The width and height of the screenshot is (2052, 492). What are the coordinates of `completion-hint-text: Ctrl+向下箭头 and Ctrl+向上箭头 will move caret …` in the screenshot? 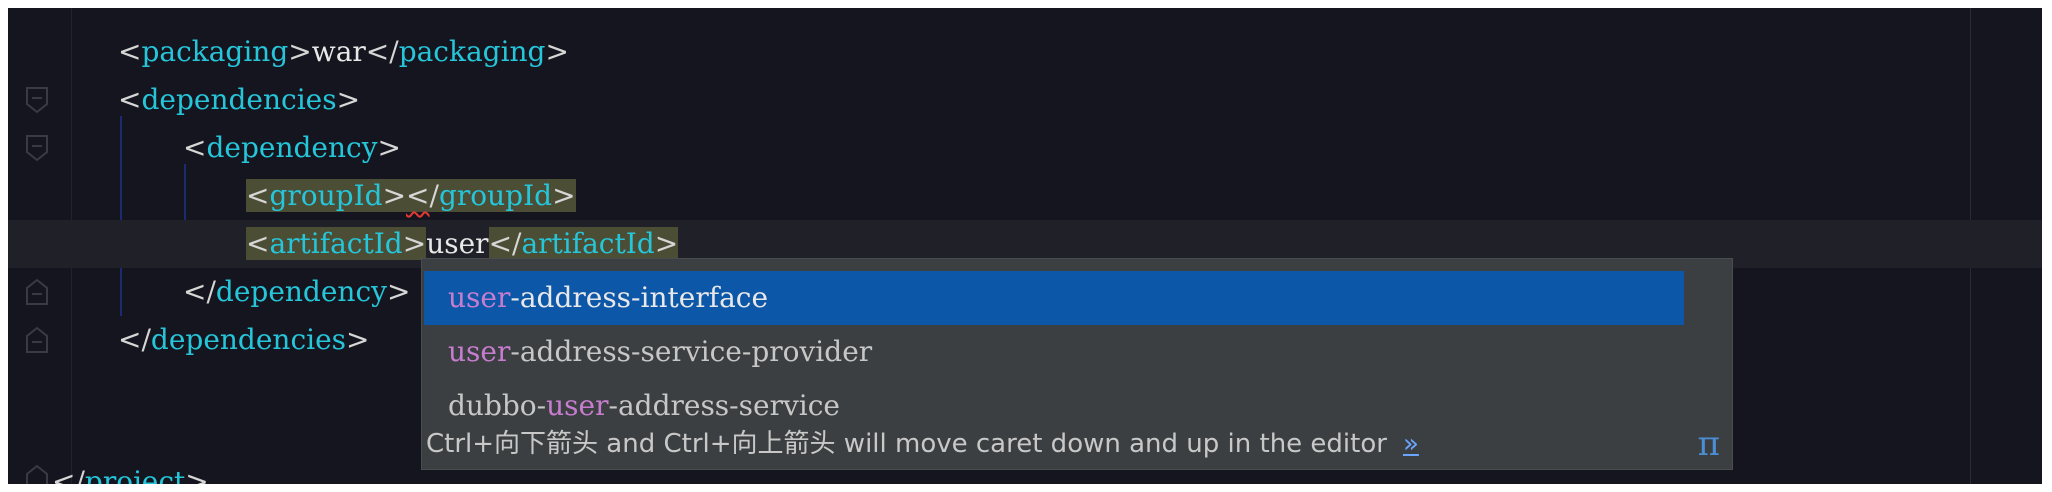 It's located at (906, 444).